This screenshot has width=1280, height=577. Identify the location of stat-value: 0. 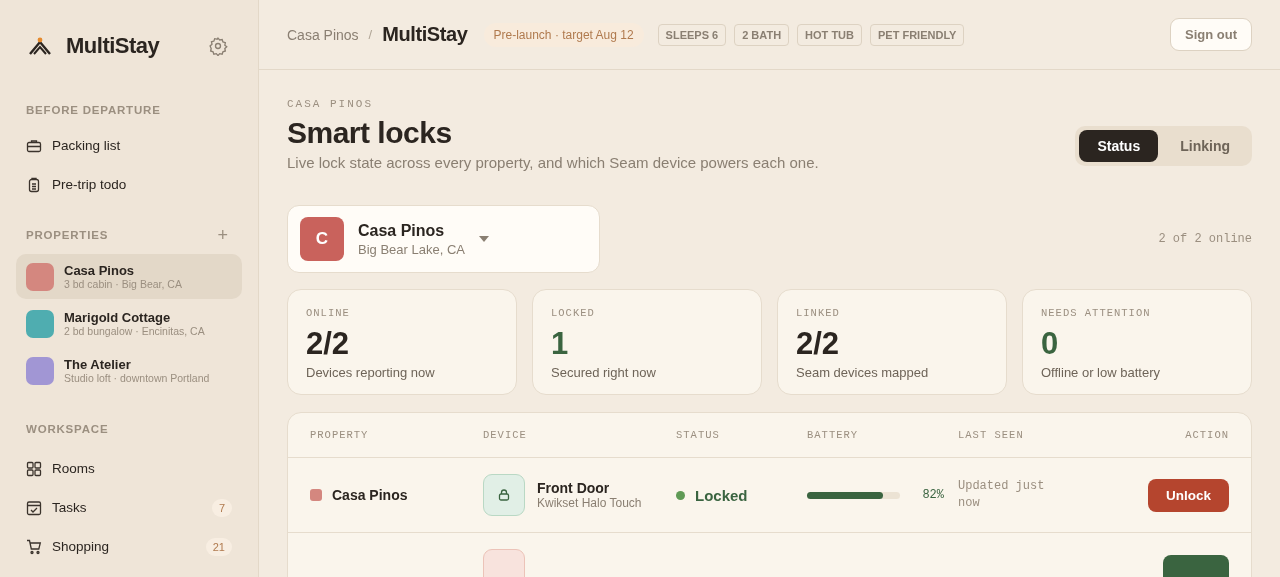
(1050, 344).